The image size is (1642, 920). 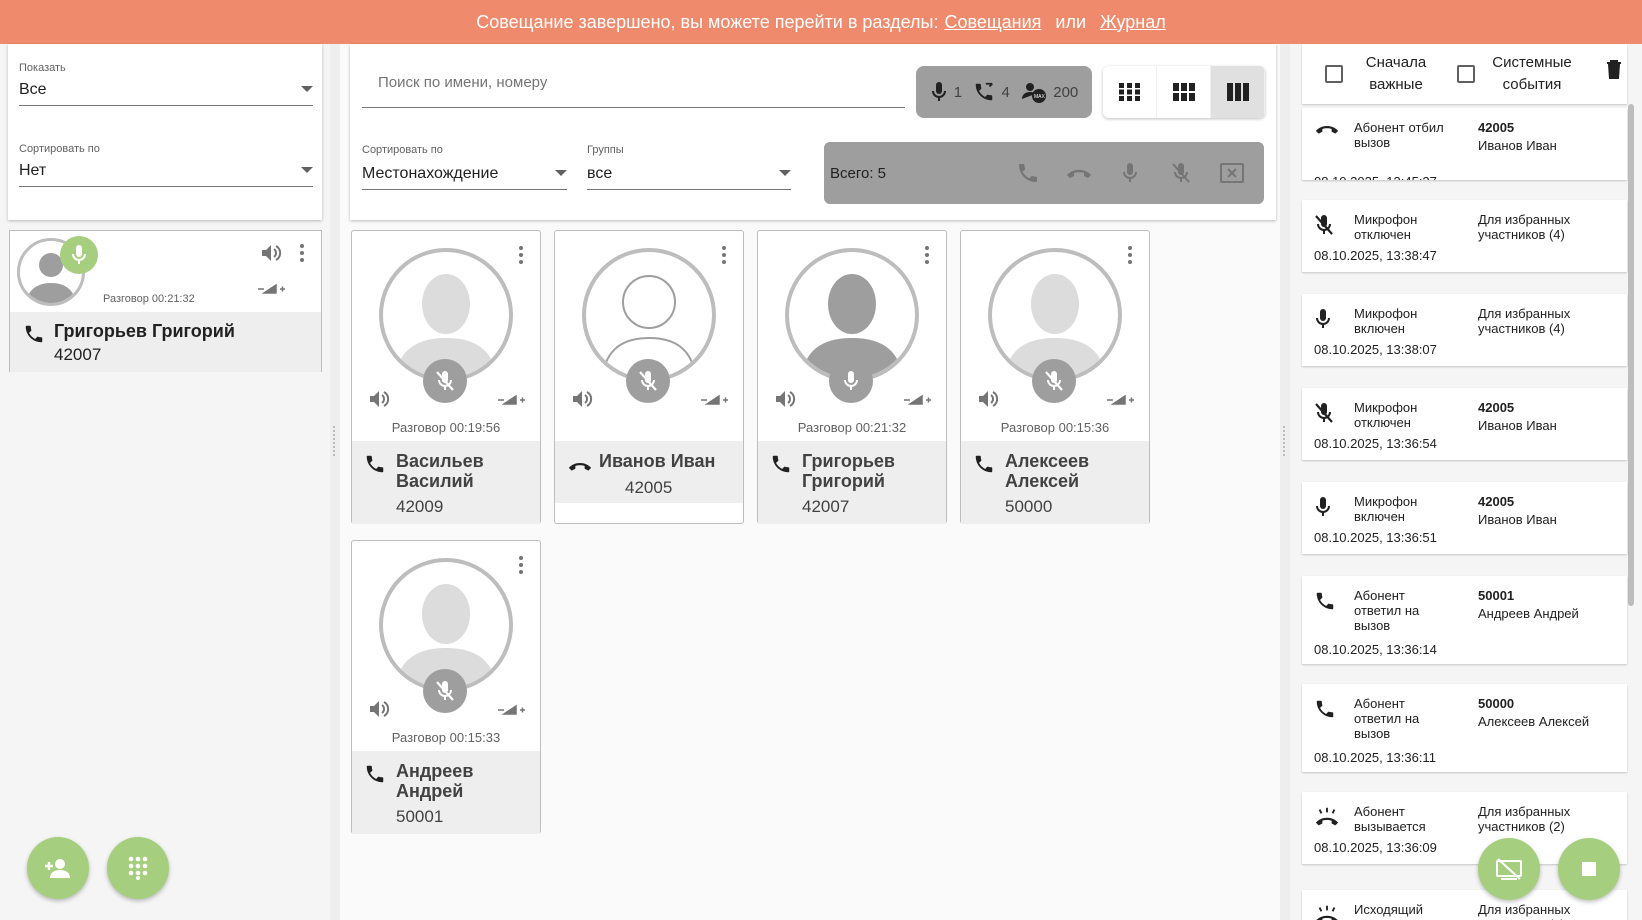 I want to click on left-sort-label: Сортировать по, so click(x=59, y=149).